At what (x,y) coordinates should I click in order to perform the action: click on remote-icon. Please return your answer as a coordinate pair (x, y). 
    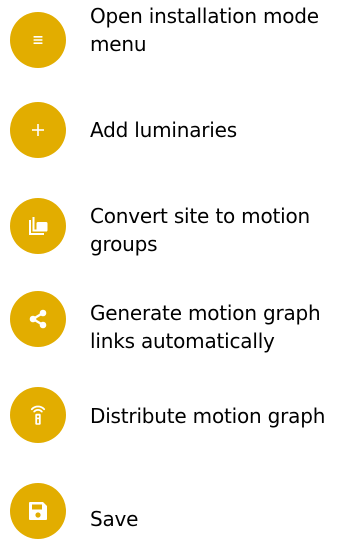
    Looking at the image, I should click on (38, 415).